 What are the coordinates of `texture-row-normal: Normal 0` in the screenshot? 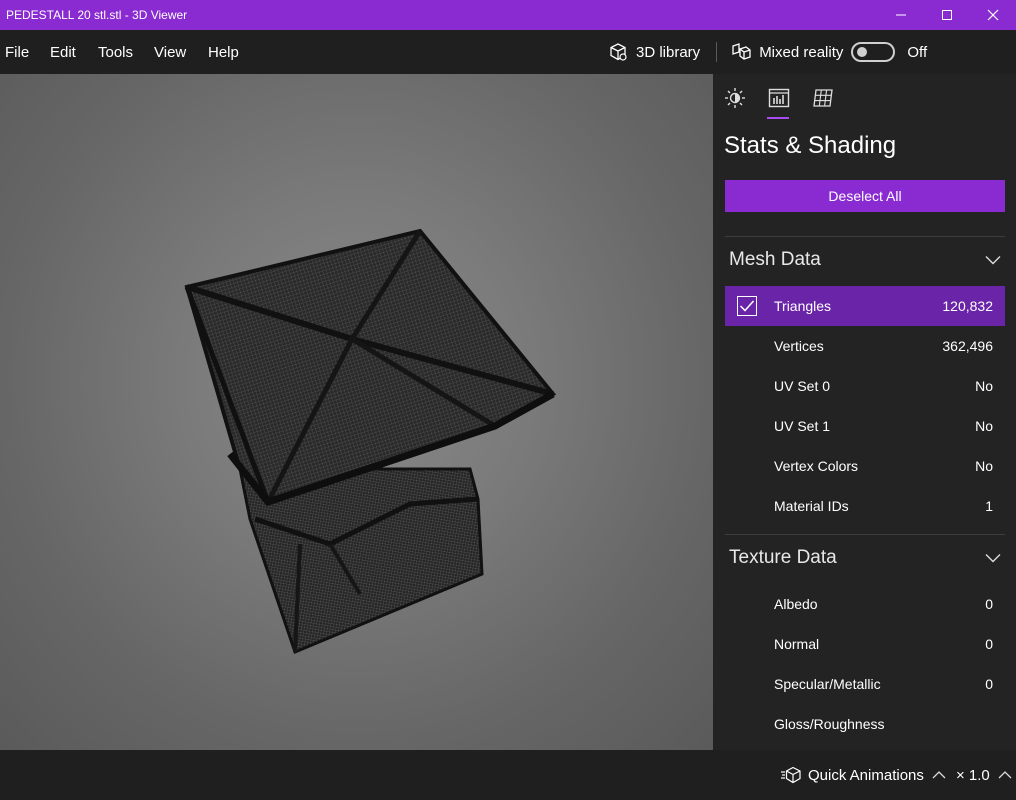 It's located at (865, 644).